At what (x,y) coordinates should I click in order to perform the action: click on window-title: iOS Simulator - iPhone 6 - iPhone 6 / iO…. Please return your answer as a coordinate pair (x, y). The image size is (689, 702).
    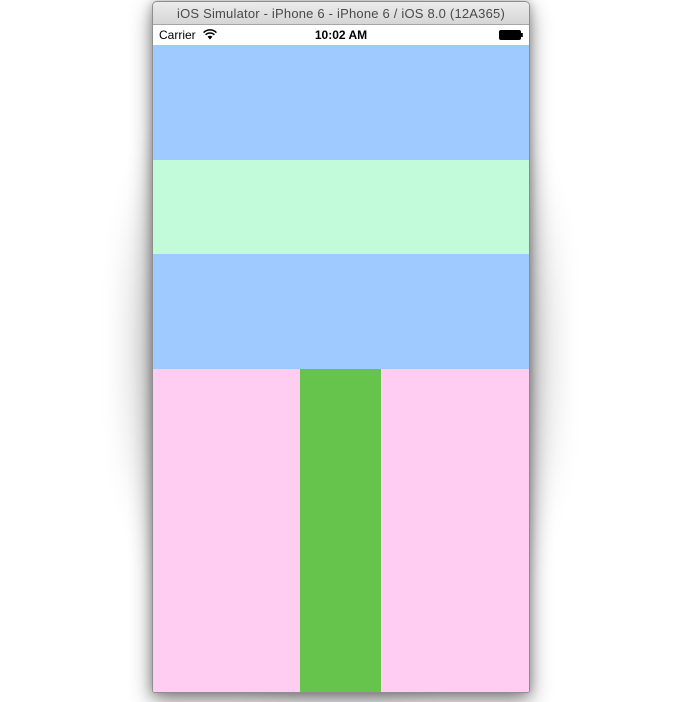
    Looking at the image, I should click on (341, 13).